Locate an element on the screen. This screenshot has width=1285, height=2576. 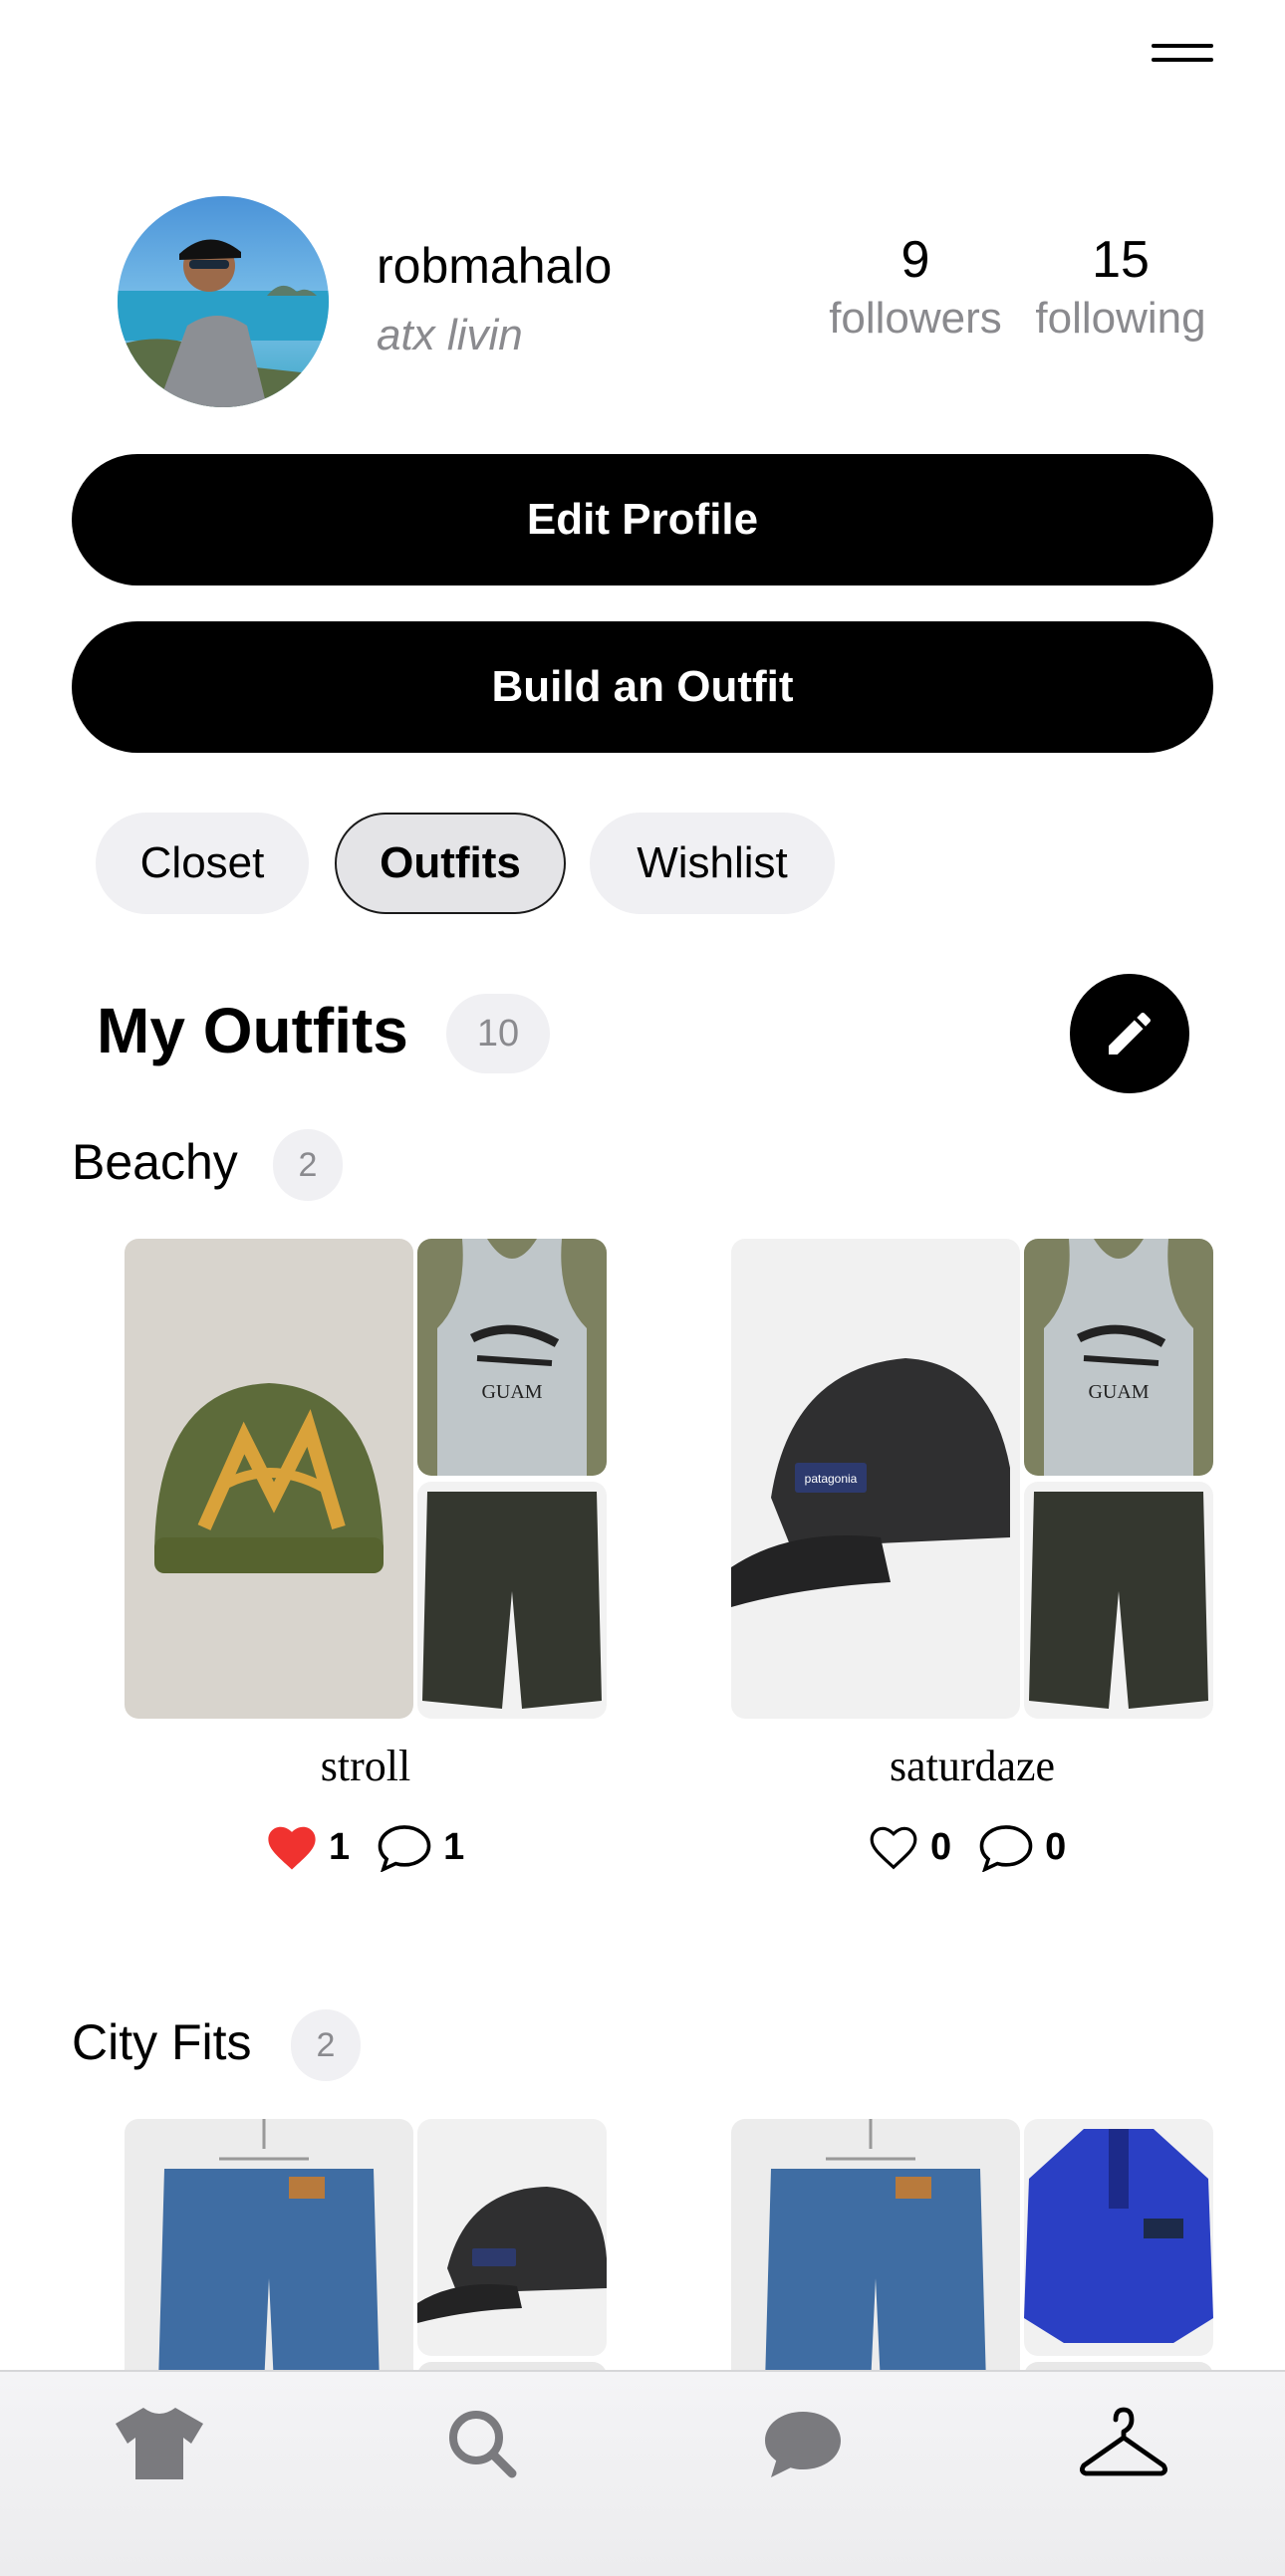
edit-profile-button: Edit Profile is located at coordinates (642, 519).